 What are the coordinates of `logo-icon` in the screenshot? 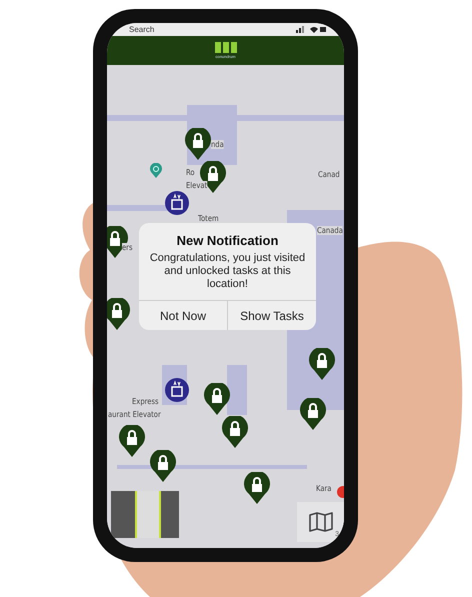 It's located at (225, 47).